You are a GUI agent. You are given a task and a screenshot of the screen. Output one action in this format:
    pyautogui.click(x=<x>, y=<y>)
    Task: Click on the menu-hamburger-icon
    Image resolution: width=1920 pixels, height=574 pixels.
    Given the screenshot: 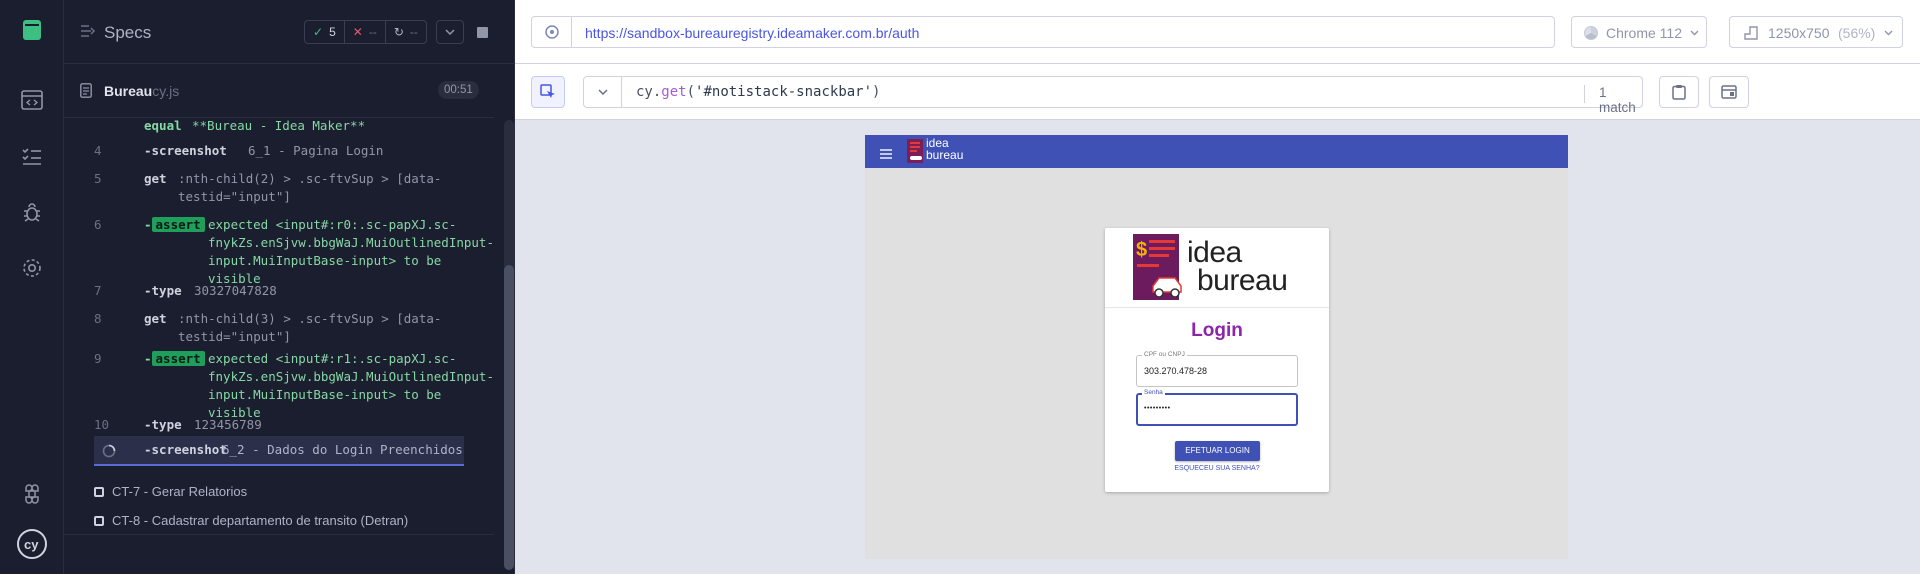 What is the action you would take?
    pyautogui.click(x=886, y=155)
    